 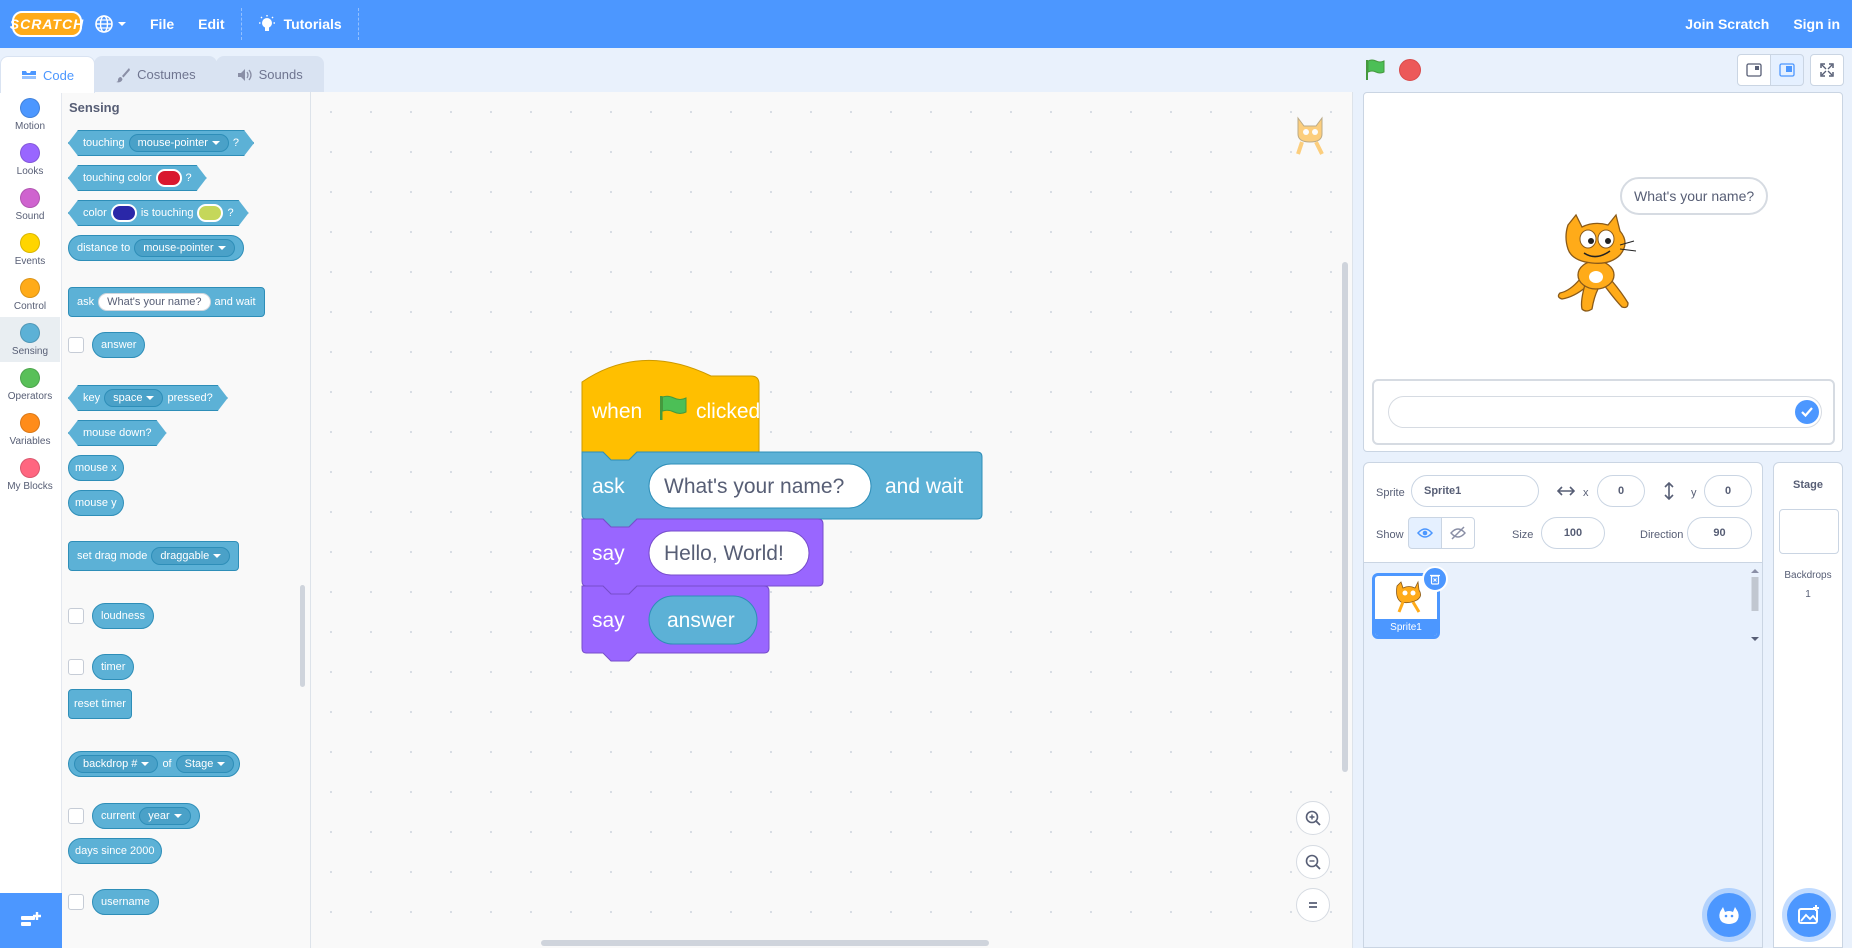 I want to click on zoom-out-button, so click(x=1313, y=862).